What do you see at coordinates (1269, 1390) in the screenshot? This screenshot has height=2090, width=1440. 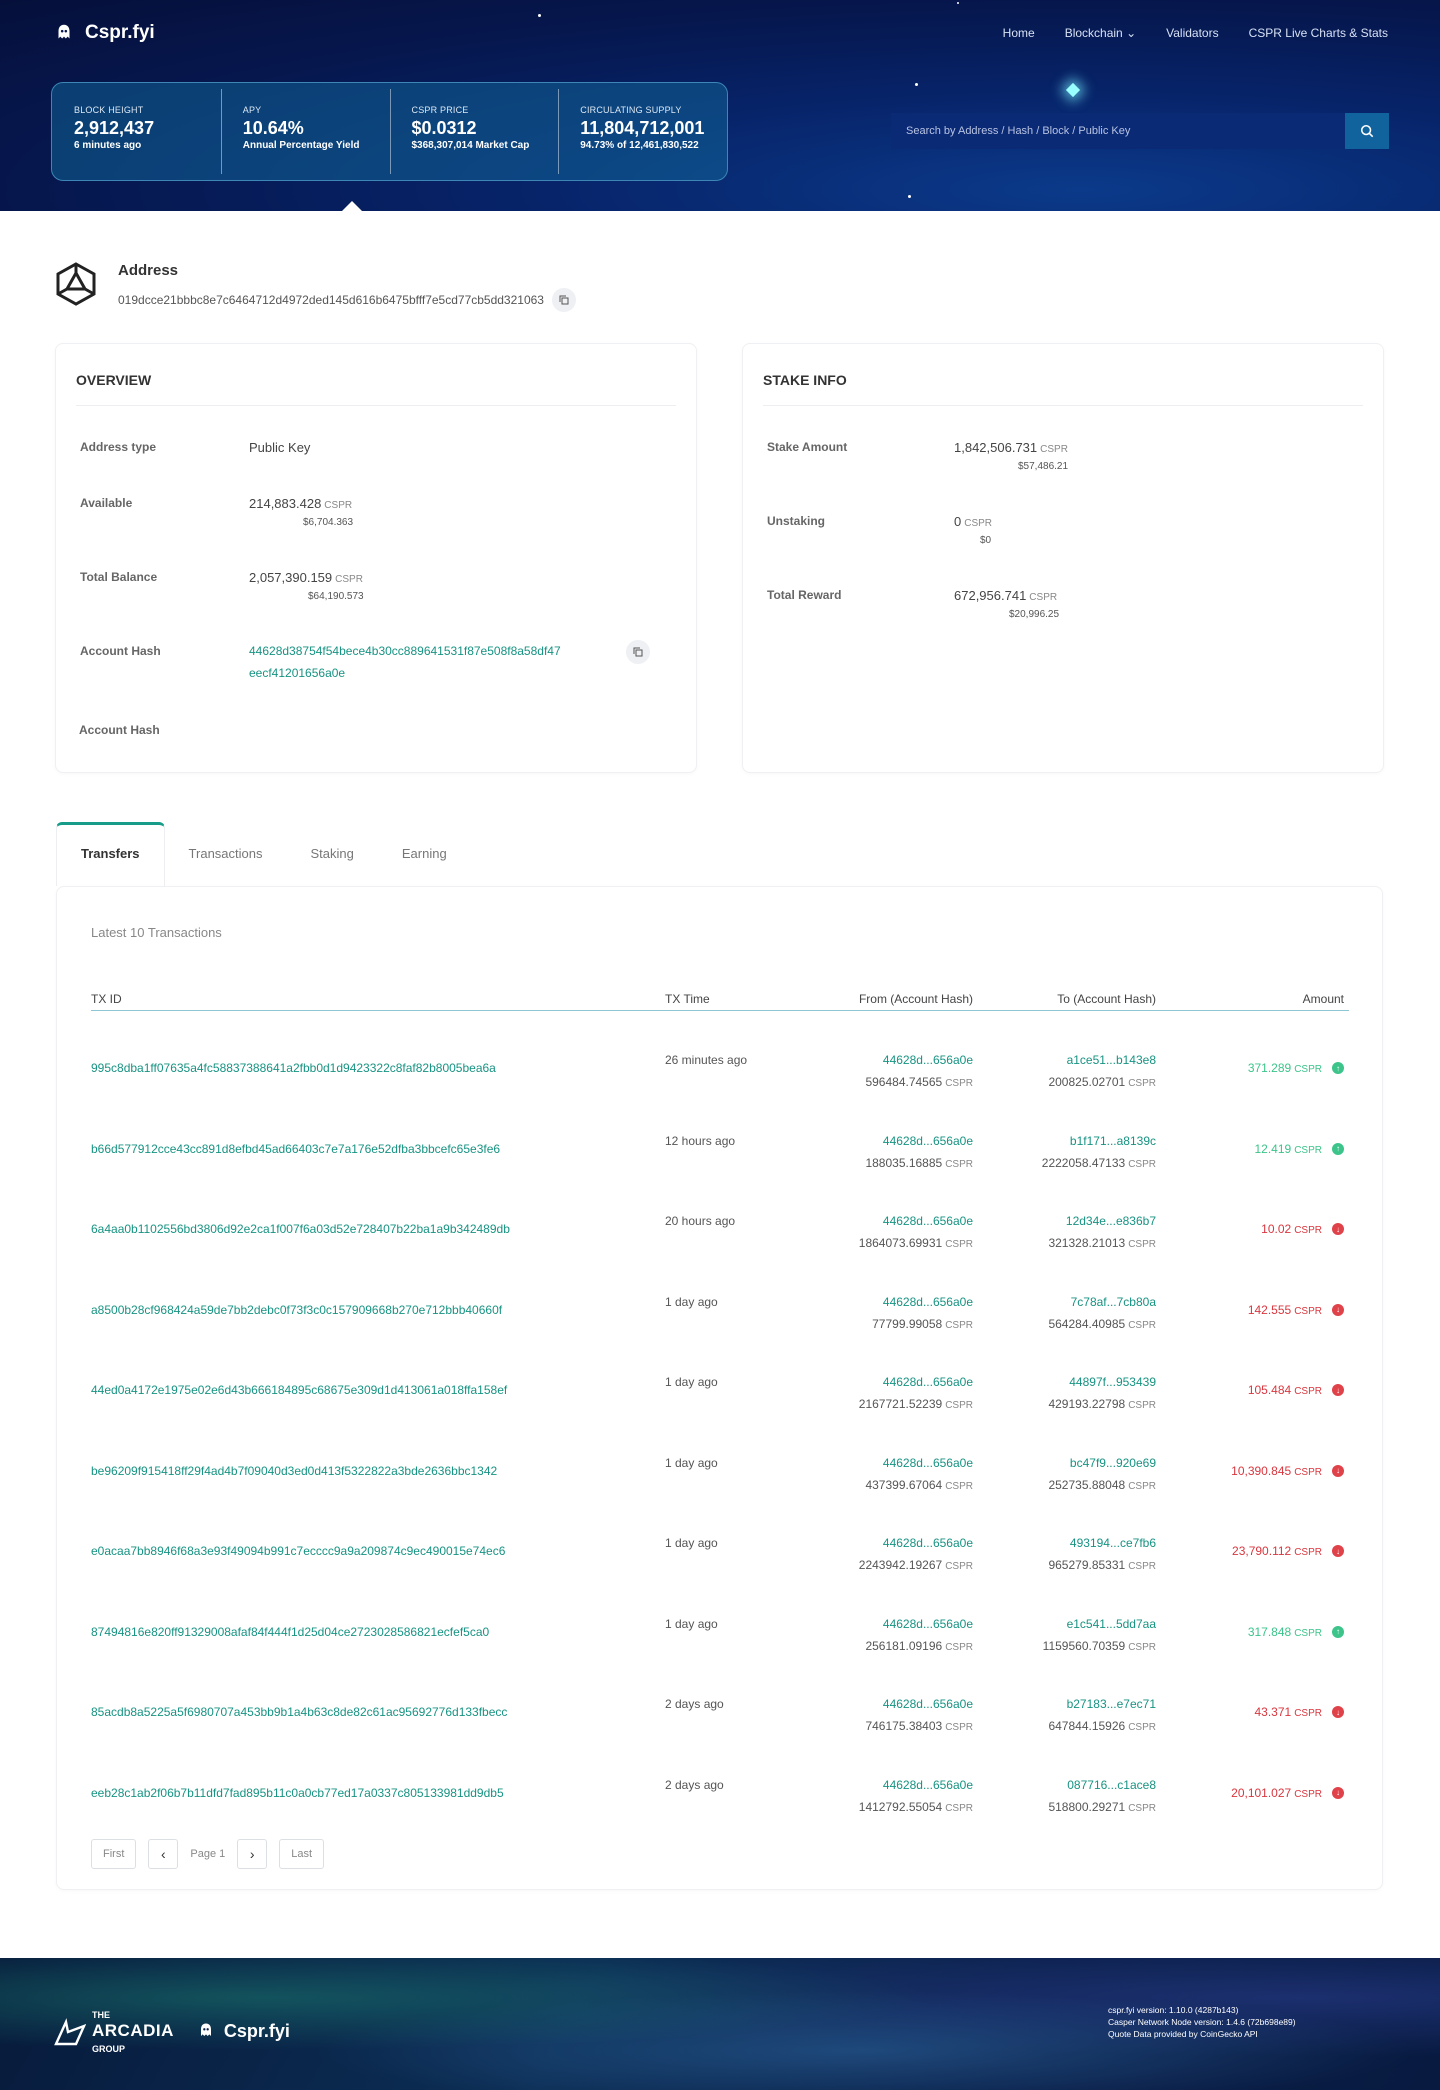 I see `amount-value: 105.484` at bounding box center [1269, 1390].